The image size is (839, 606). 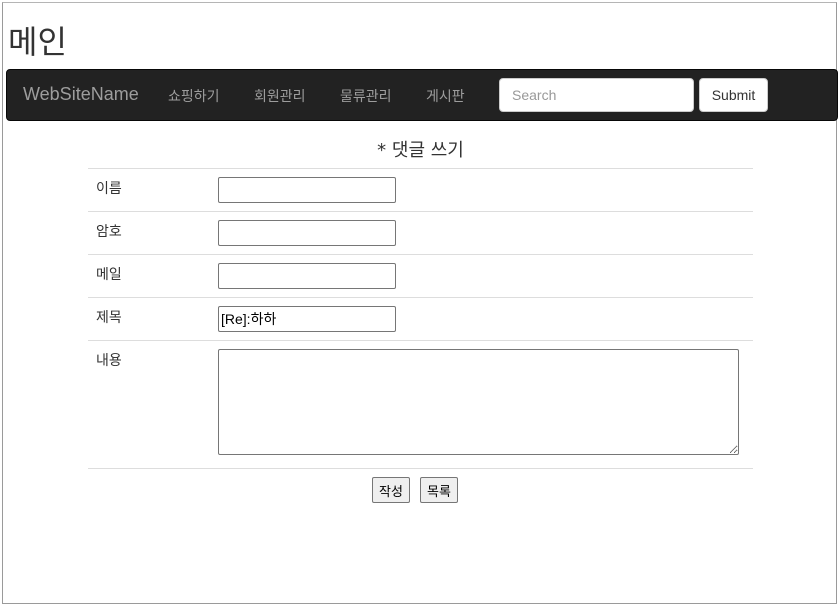 I want to click on subject-field, so click(x=307, y=319).